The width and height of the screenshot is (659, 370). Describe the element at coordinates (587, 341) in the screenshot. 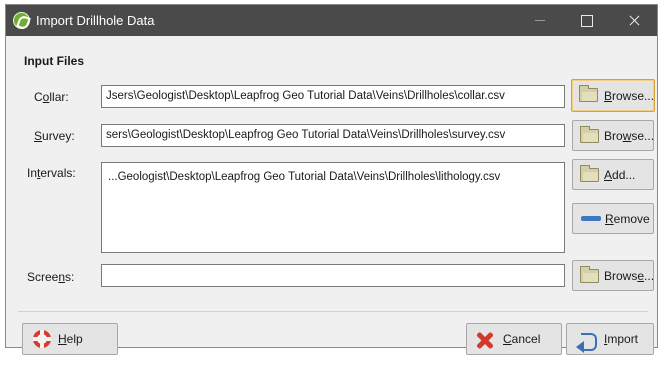

I see `import-arrow-icon` at that location.